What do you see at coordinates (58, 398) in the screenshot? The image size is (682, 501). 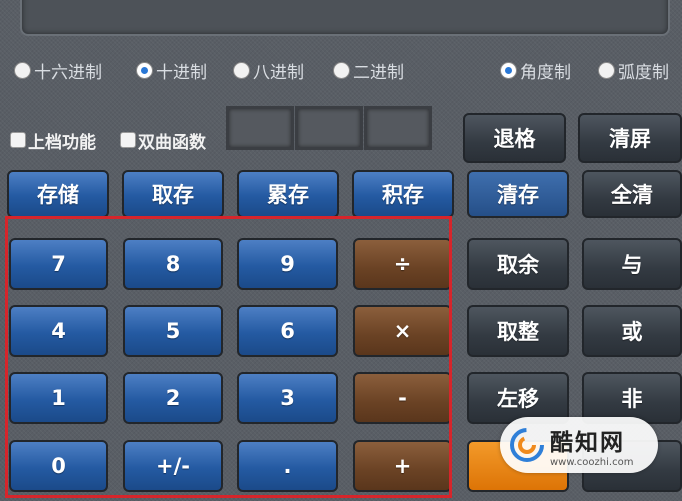 I see `key-1: 1` at bounding box center [58, 398].